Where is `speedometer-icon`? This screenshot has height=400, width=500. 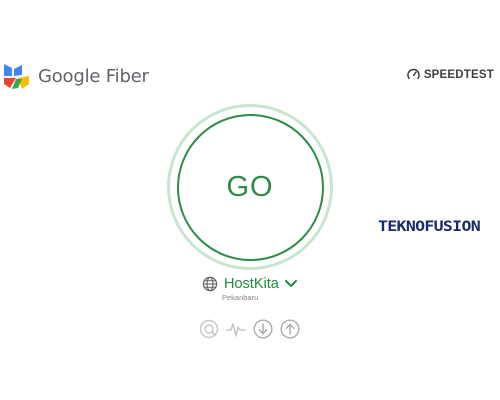 speedometer-icon is located at coordinates (413, 74).